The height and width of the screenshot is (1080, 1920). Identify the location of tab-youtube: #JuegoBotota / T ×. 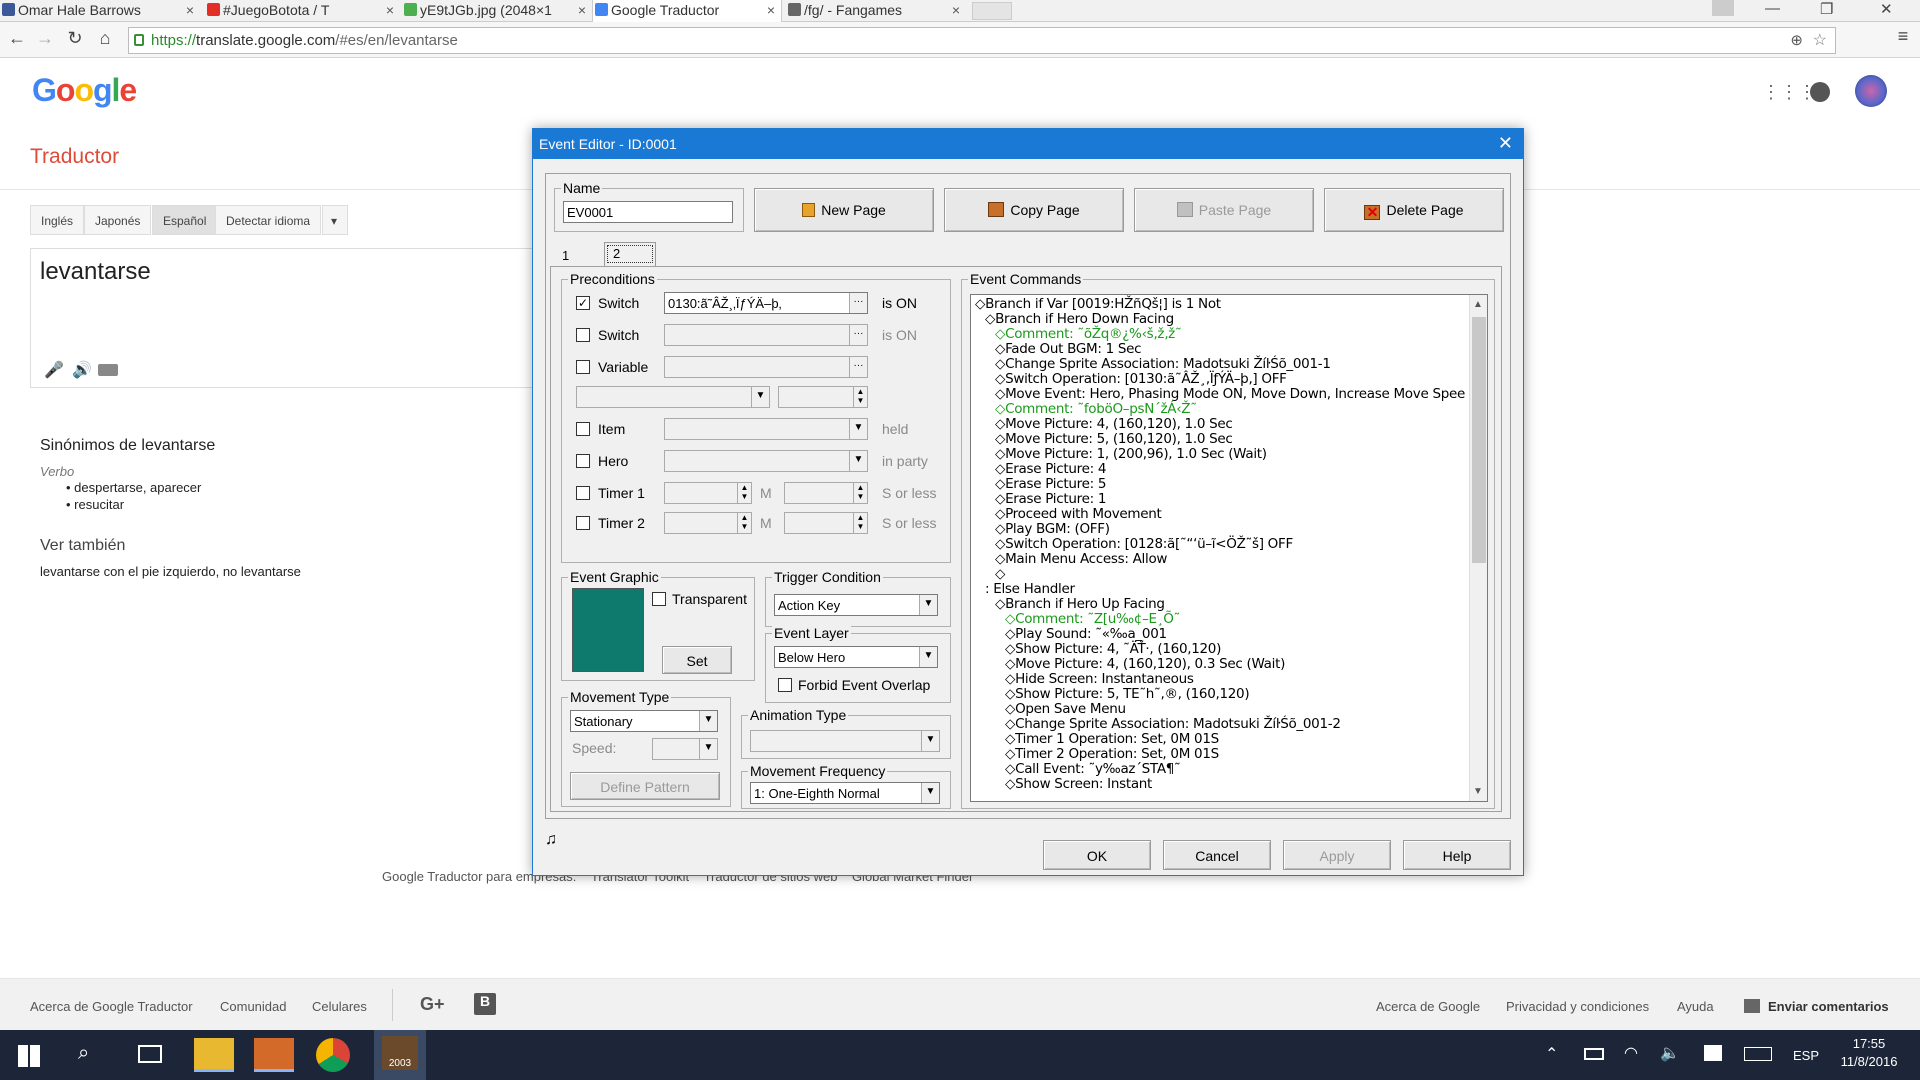
(302, 11).